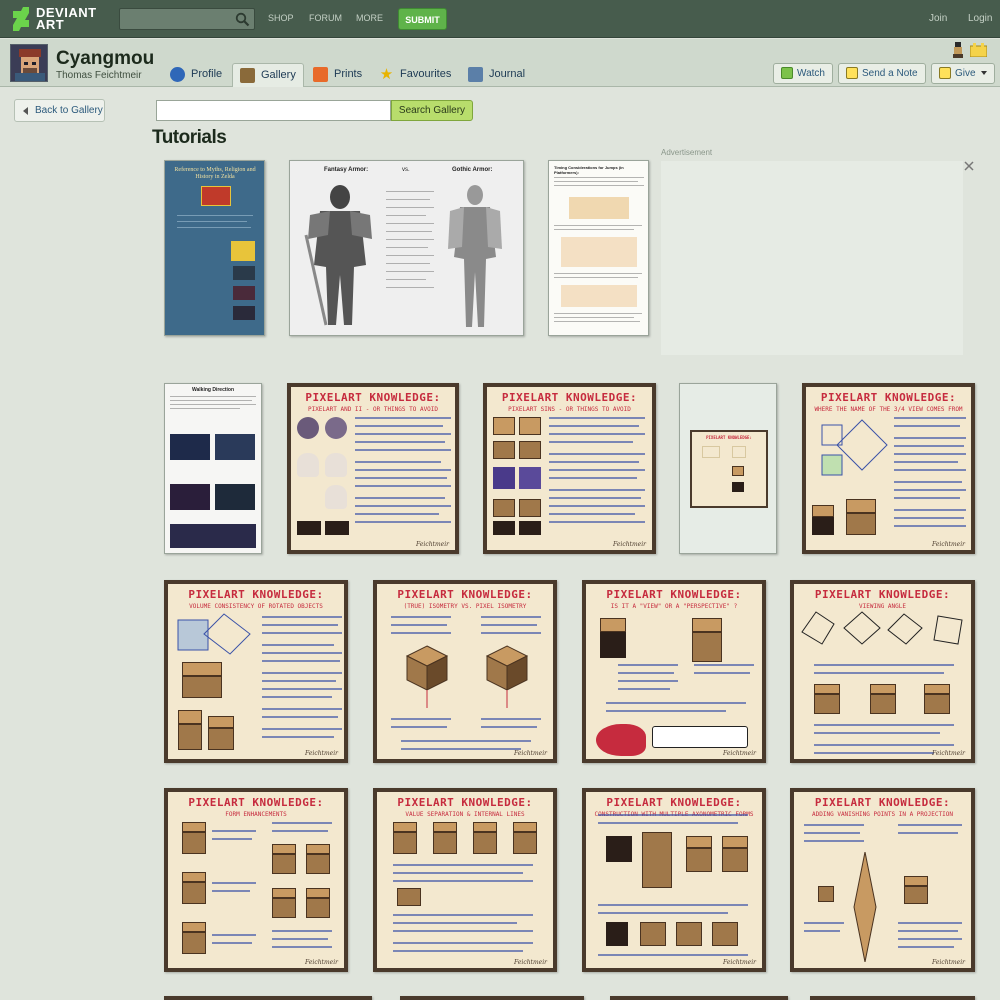 The height and width of the screenshot is (1000, 1000). I want to click on give-icon, so click(945, 73).